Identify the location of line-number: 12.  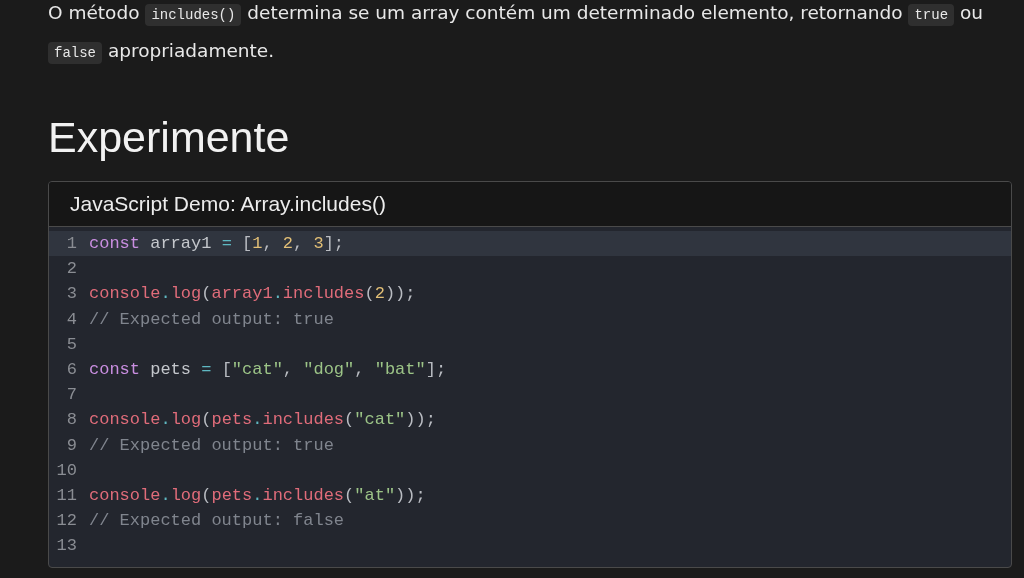
(66, 521).